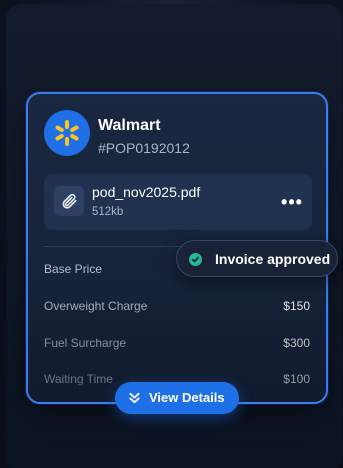 Image resolution: width=343 pixels, height=468 pixels. I want to click on walmart-spark-icon, so click(67, 133).